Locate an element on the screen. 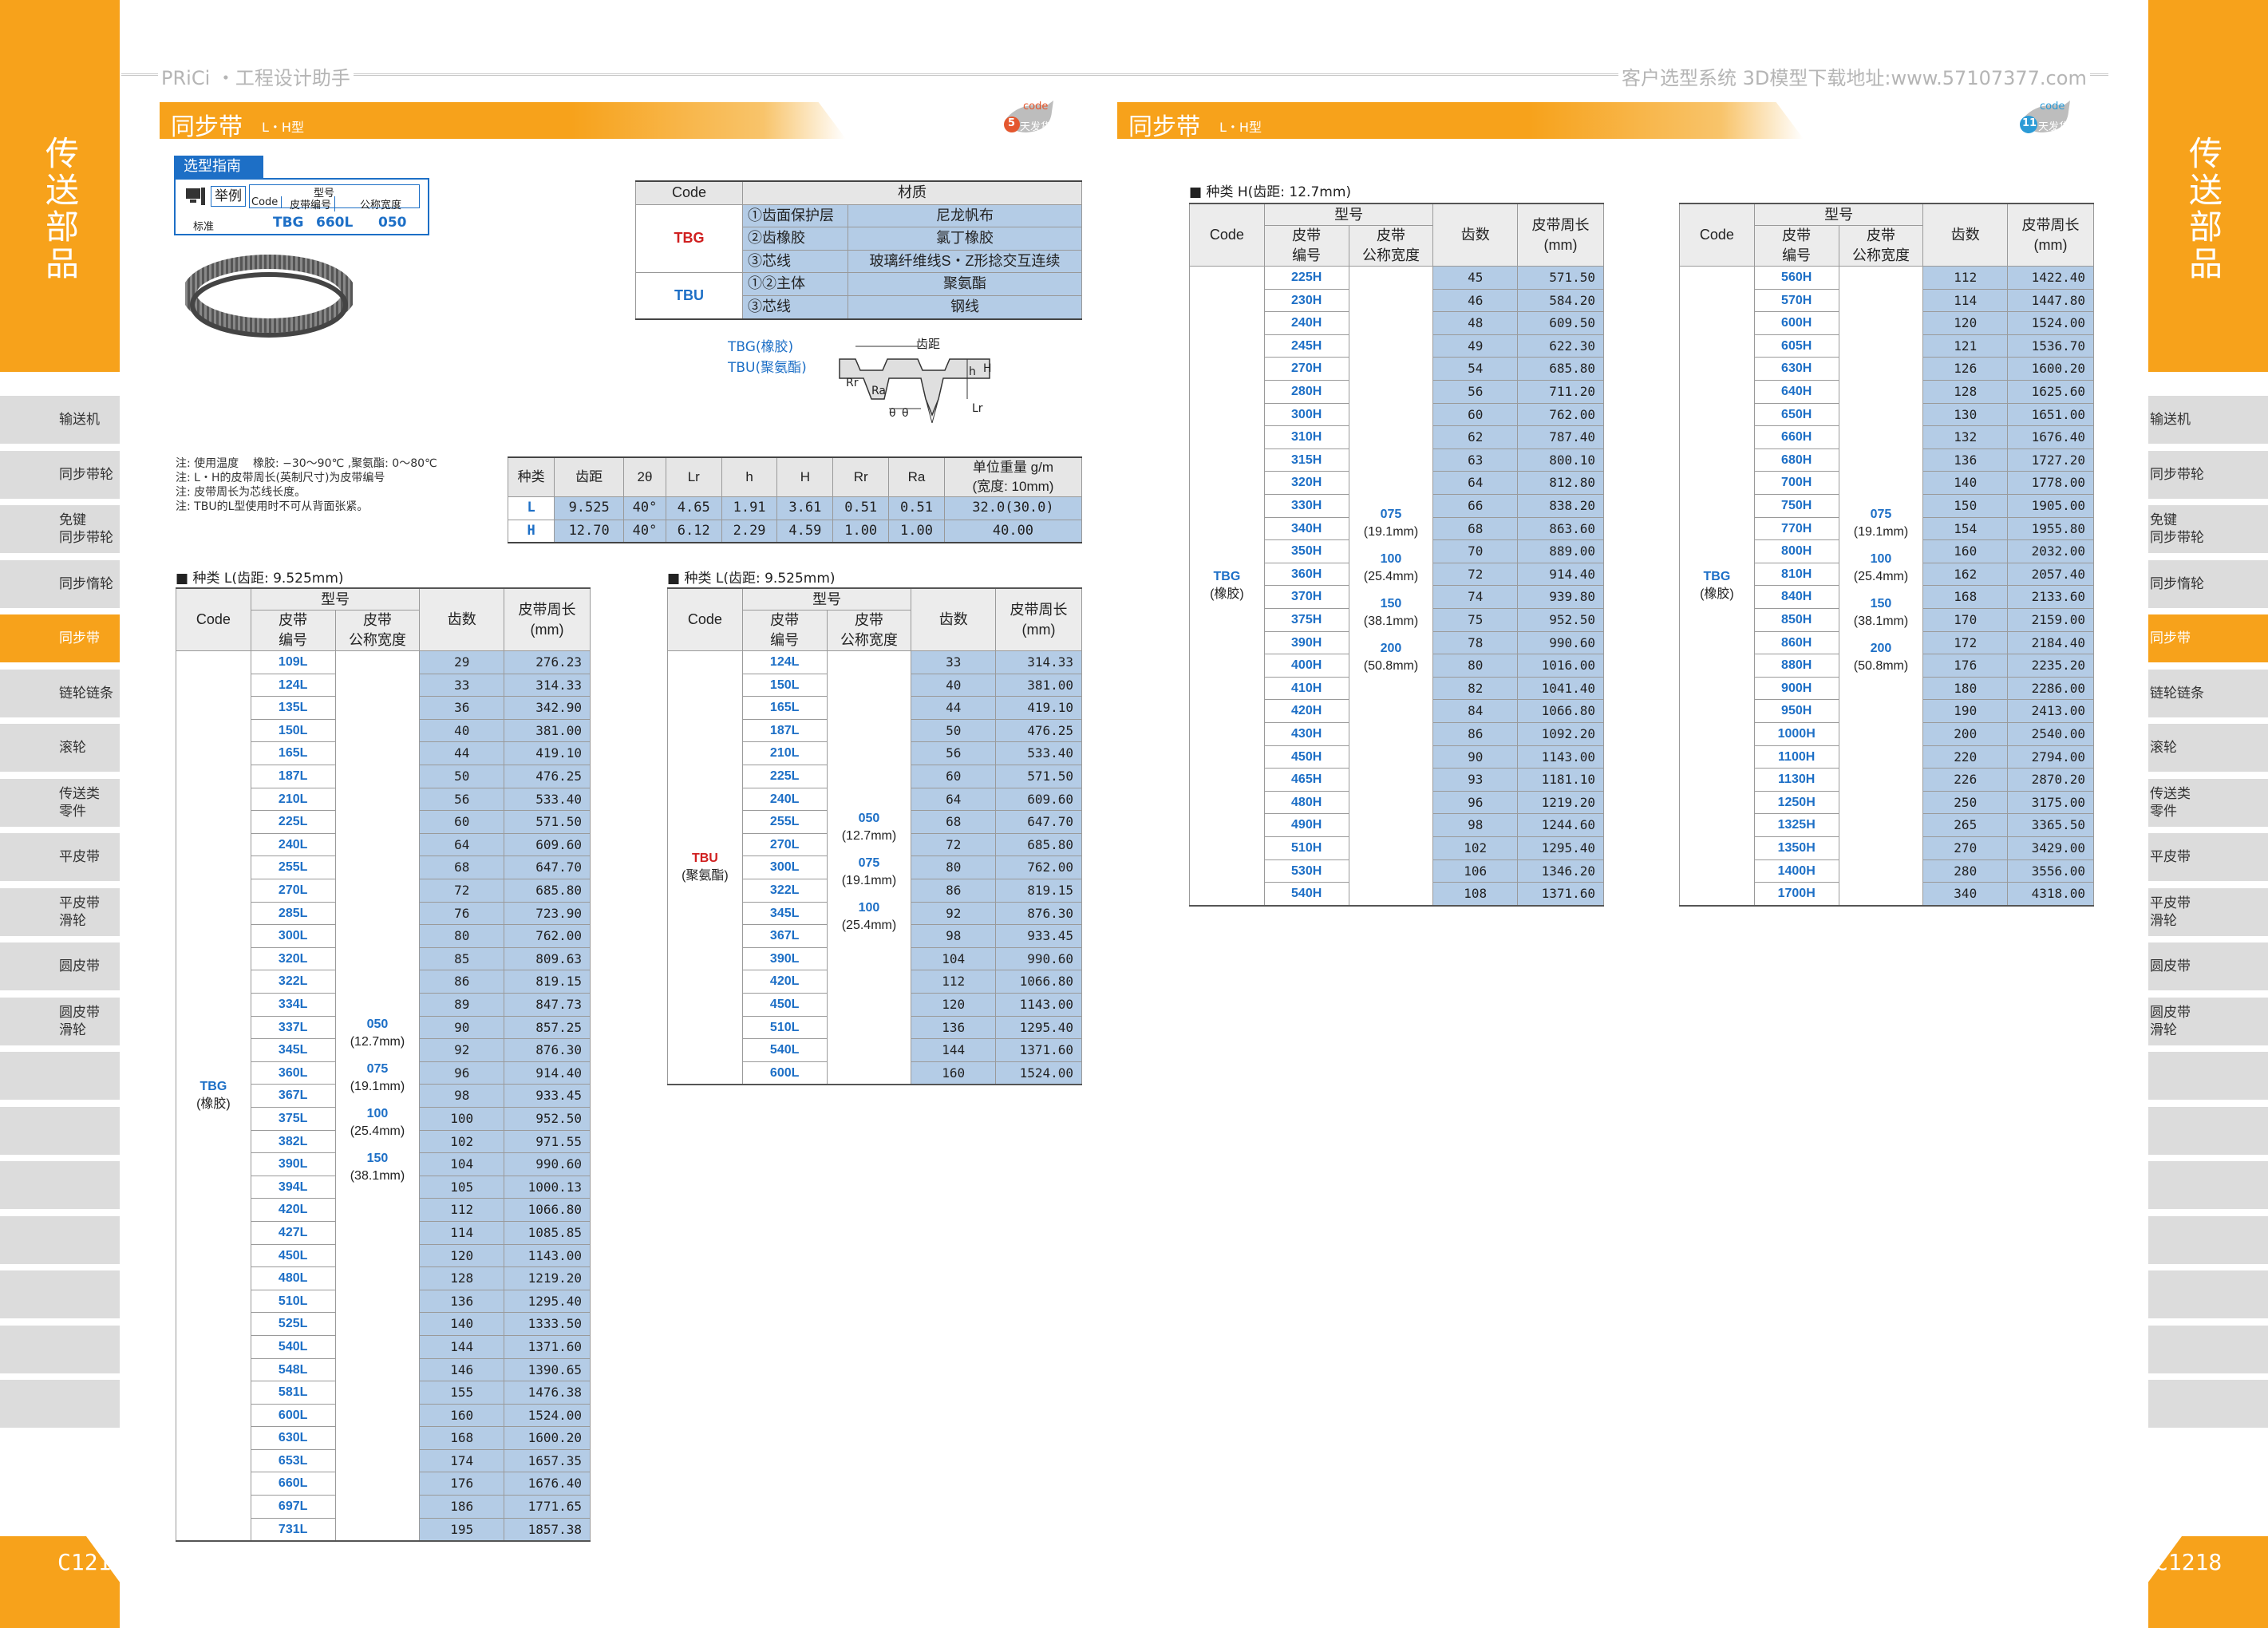 This screenshot has height=1628, width=2268. guide-example-box: 举例 型号 Code 皮带编号 公称宽度 标准 TBG 660L 050 is located at coordinates (301, 207).